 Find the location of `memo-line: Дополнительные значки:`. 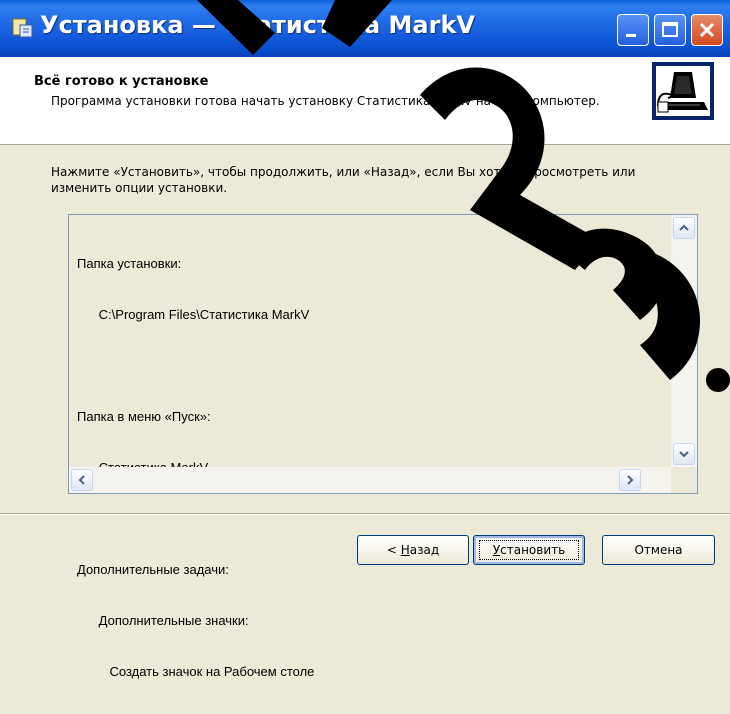

memo-line: Дополнительные значки: is located at coordinates (163, 620).